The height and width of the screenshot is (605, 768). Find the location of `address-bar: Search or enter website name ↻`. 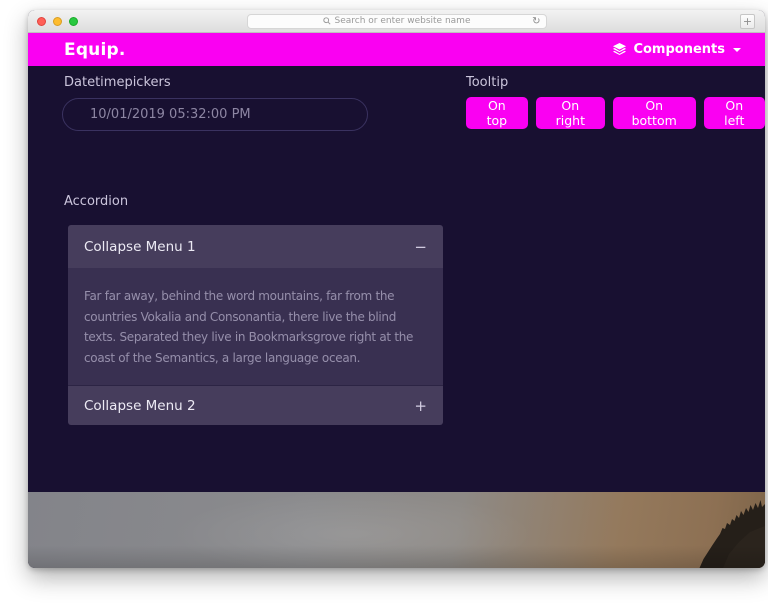

address-bar: Search or enter website name ↻ is located at coordinates (396, 21).